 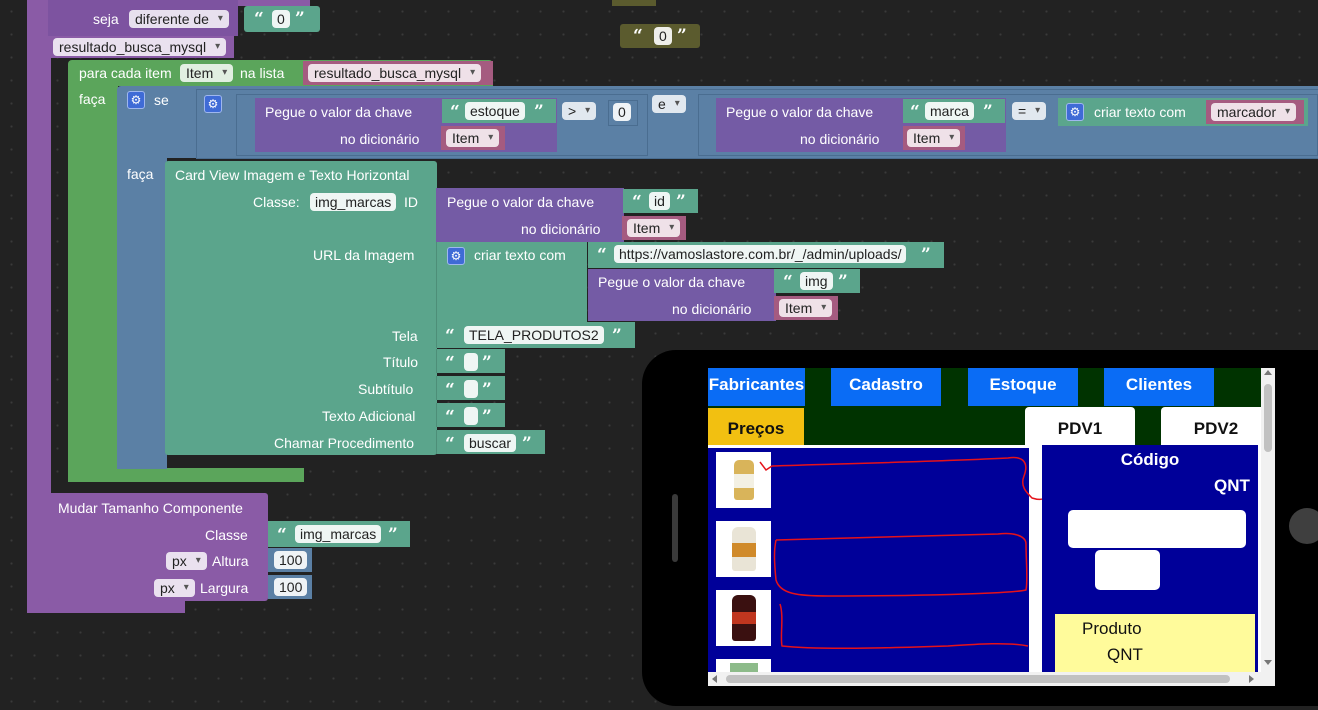 What do you see at coordinates (1159, 387) in the screenshot?
I see `clientes-button: Clientes` at bounding box center [1159, 387].